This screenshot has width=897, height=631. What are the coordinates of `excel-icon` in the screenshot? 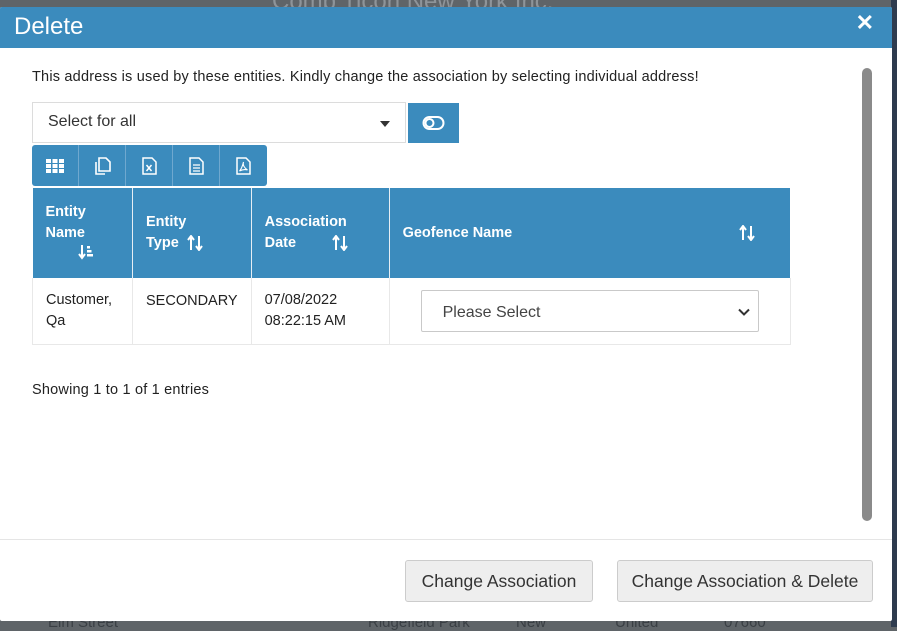 It's located at (149, 165).